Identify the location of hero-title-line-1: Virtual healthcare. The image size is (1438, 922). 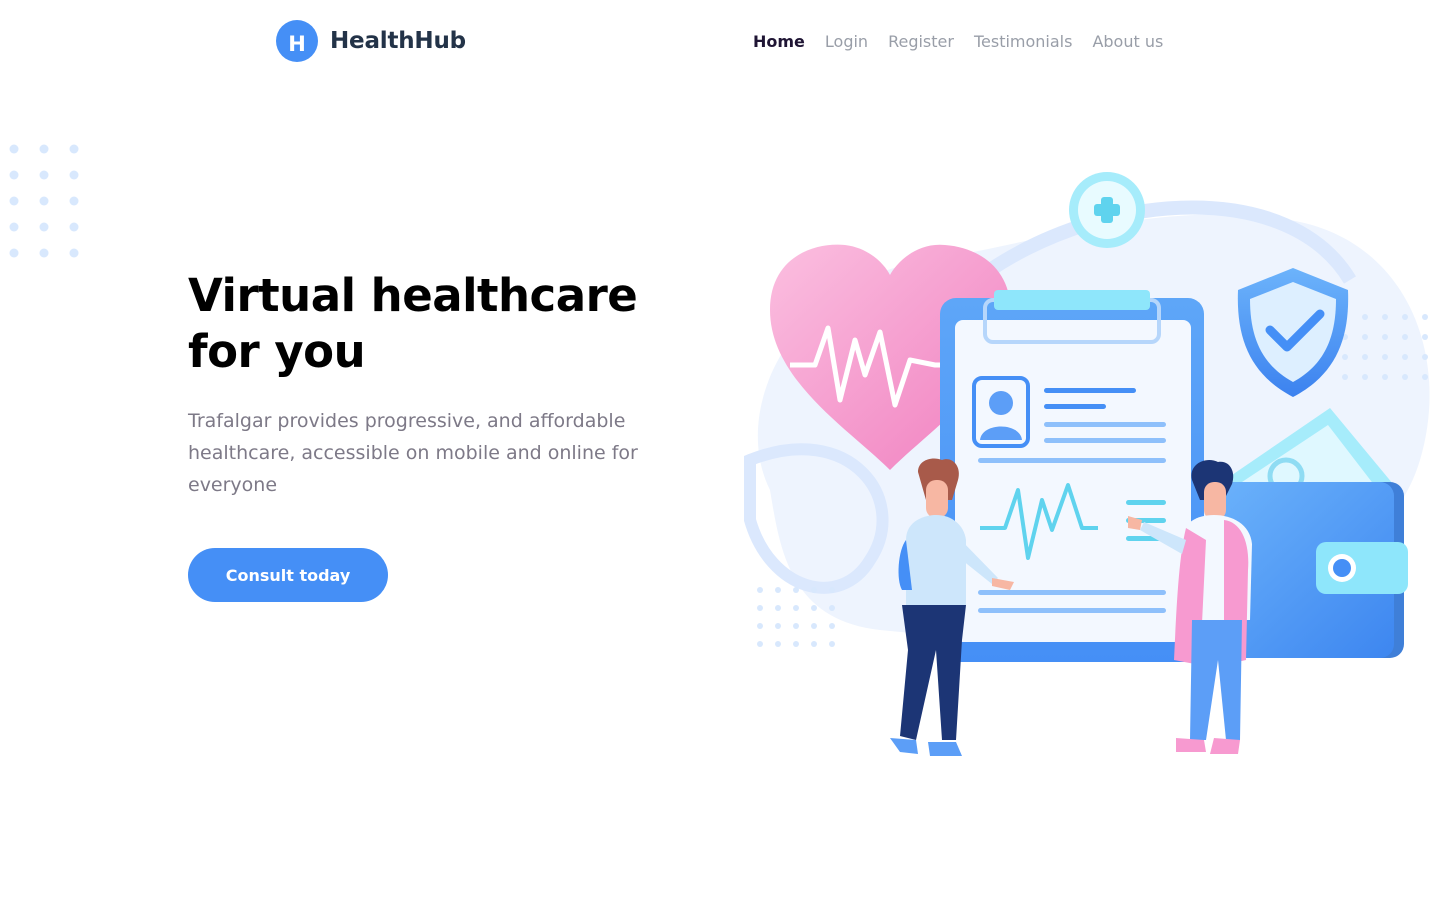
(413, 295).